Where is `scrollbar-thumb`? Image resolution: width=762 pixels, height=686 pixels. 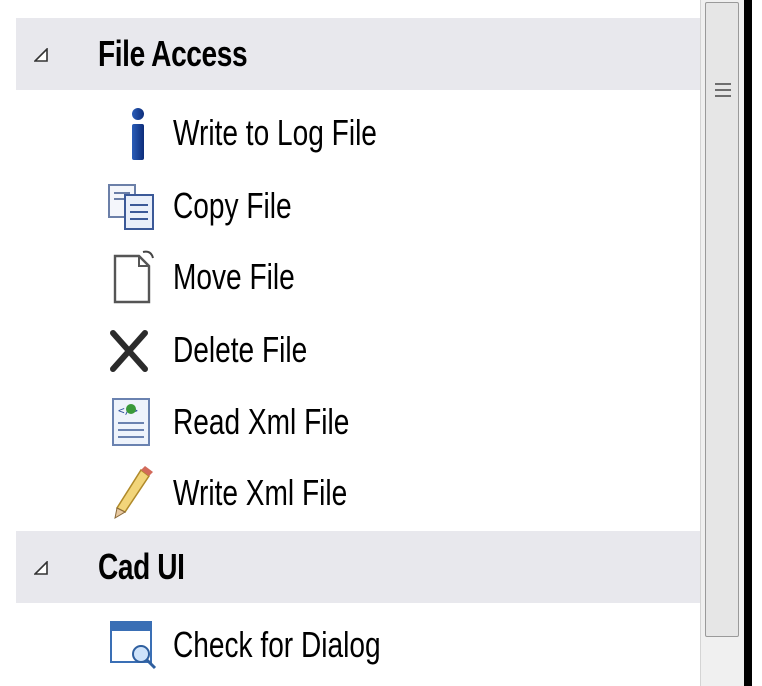
scrollbar-thumb is located at coordinates (722, 319).